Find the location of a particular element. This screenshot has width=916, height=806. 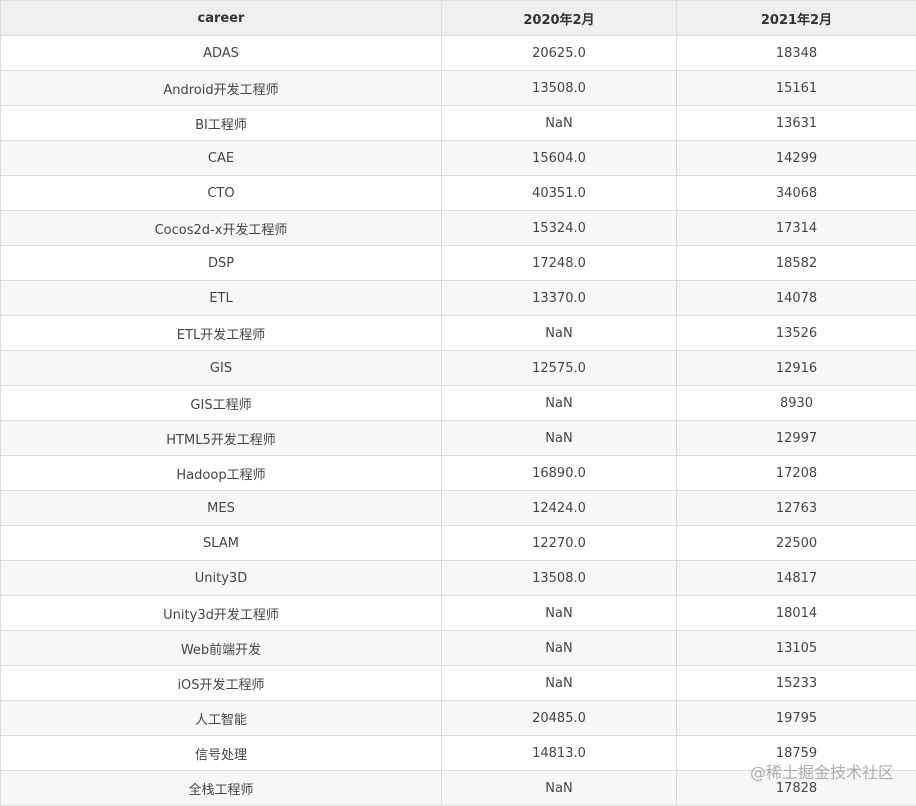

table-row: 人工智能20485.019795 is located at coordinates (458, 718).